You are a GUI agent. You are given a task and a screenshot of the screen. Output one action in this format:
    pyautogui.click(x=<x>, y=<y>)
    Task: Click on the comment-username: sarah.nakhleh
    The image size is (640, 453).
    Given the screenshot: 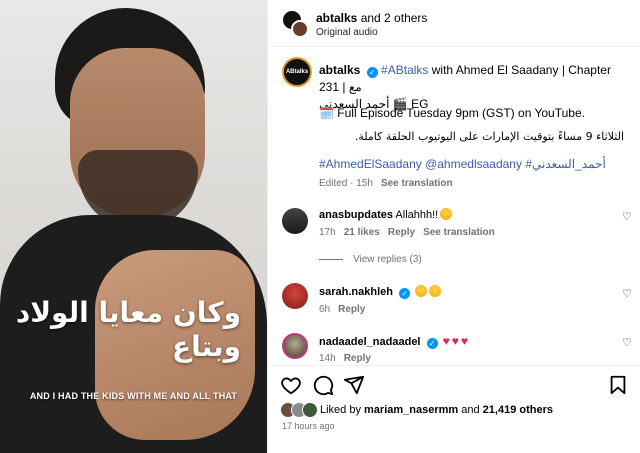 What is the action you would take?
    pyautogui.click(x=356, y=292)
    